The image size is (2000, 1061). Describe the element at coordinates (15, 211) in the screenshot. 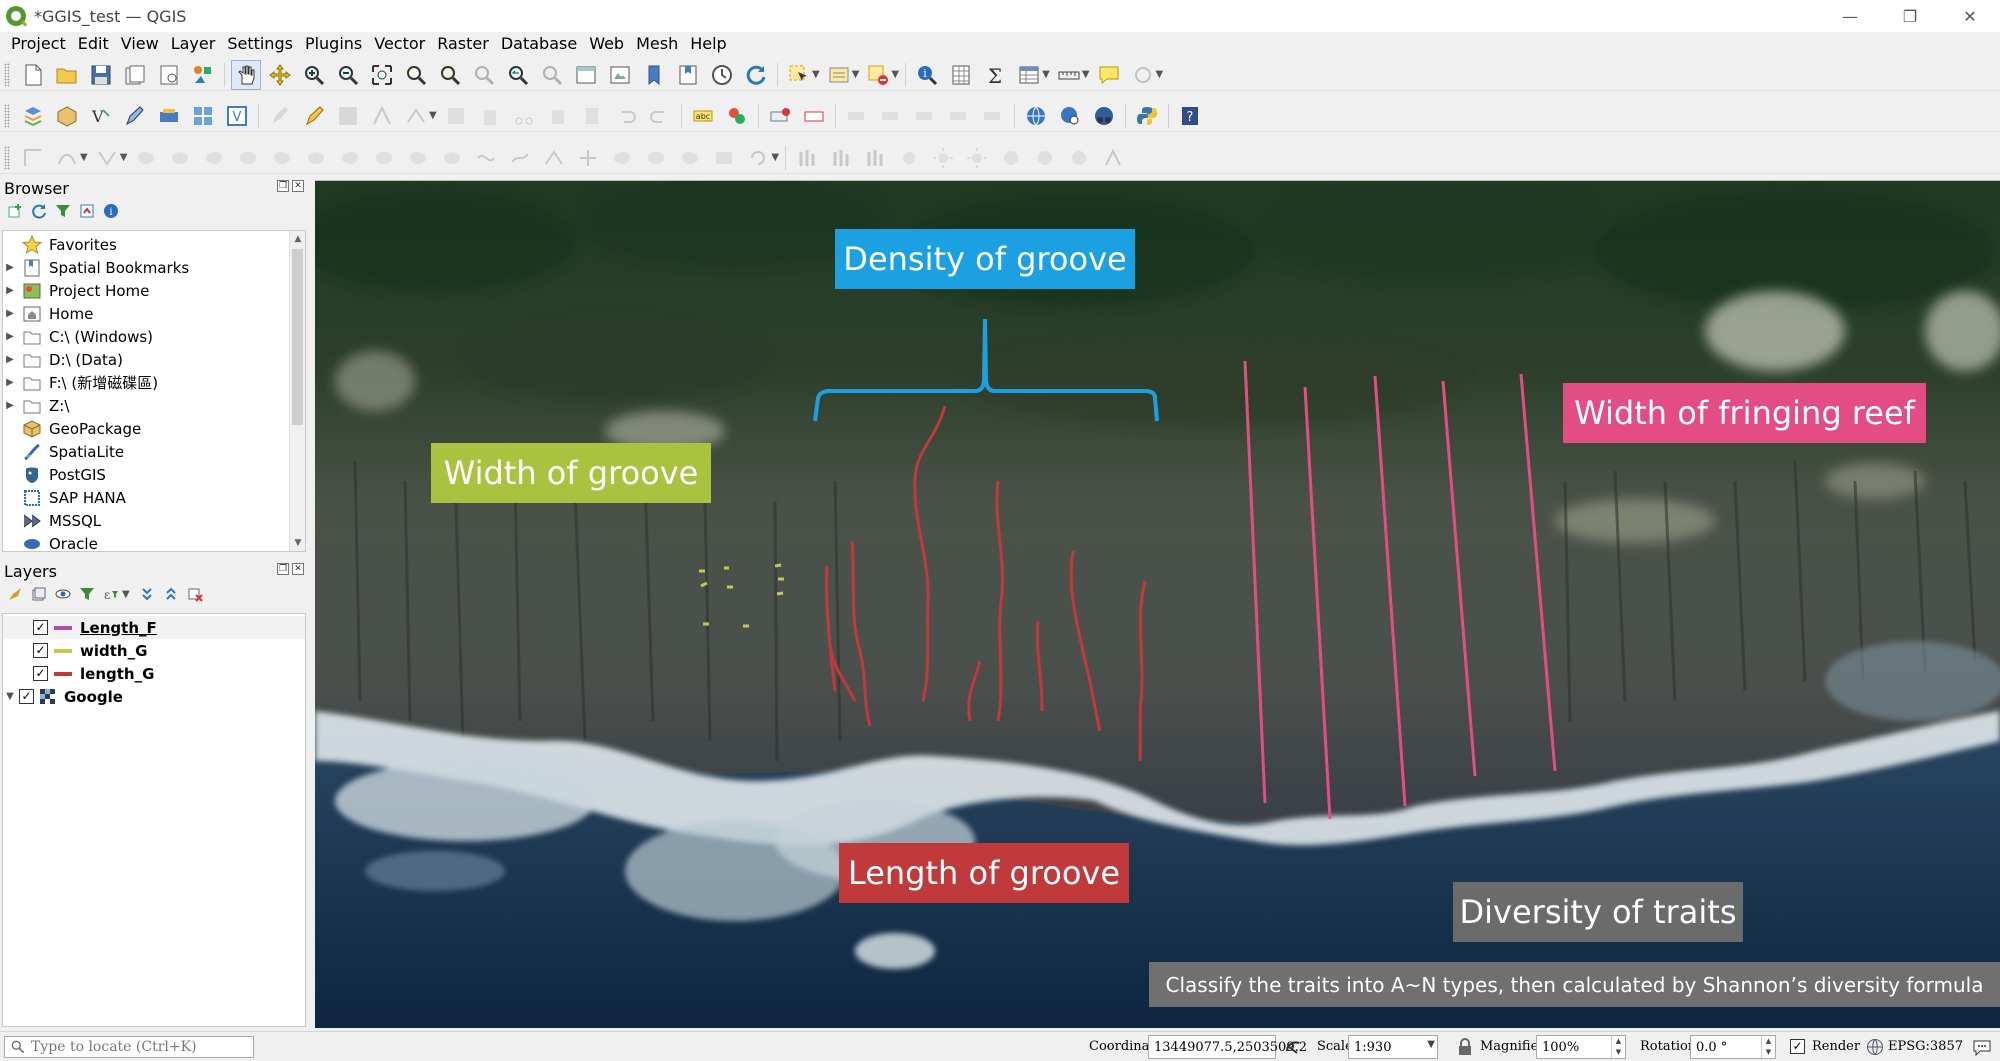

I see `add-layer-icon` at that location.